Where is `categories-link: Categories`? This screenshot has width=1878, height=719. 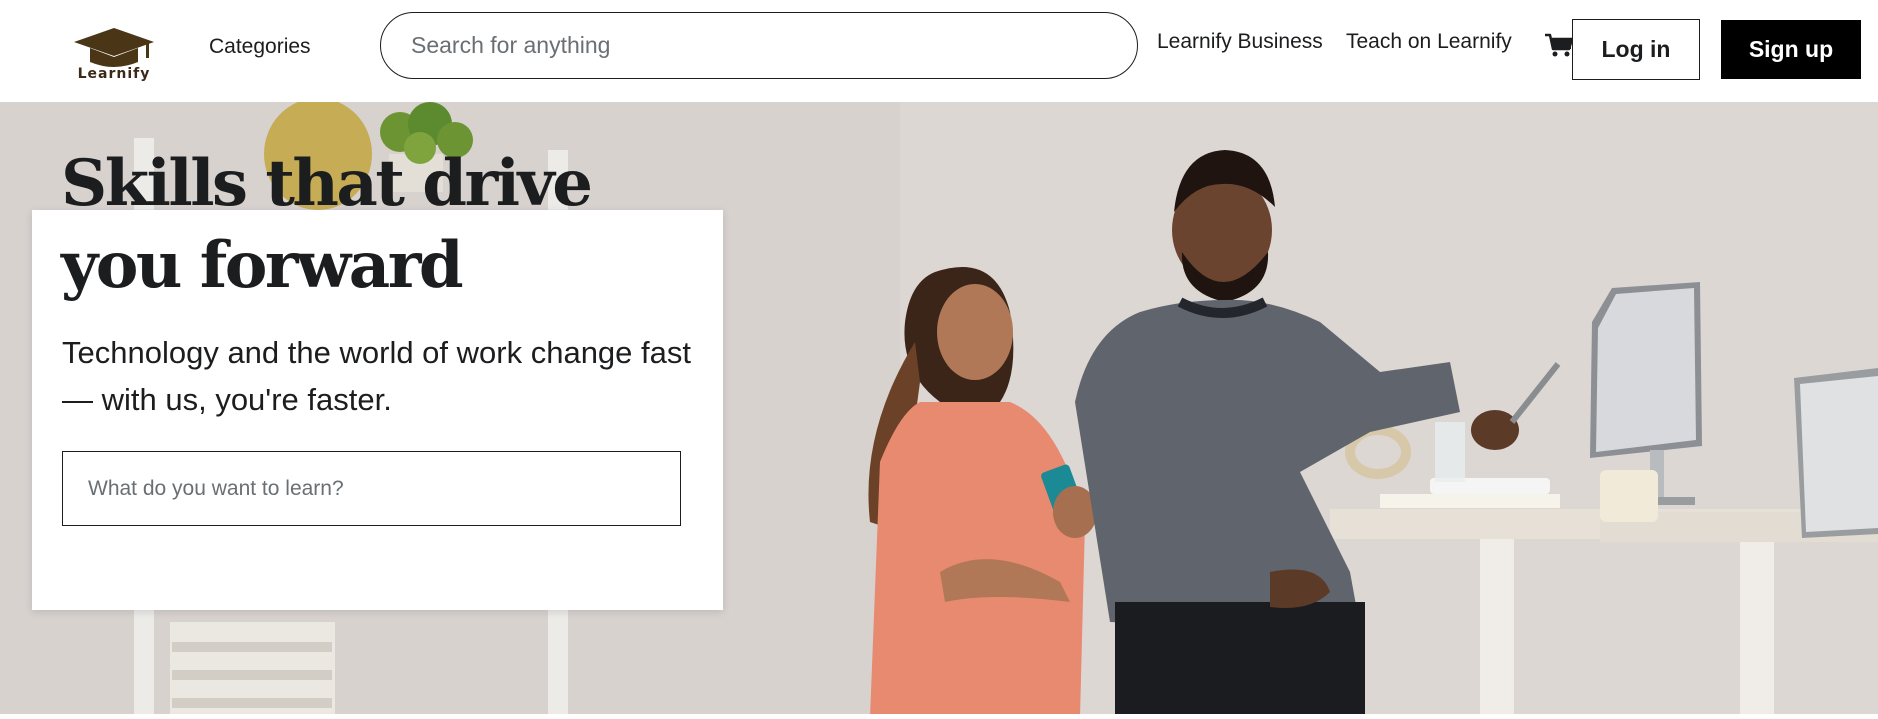 categories-link: Categories is located at coordinates (260, 47).